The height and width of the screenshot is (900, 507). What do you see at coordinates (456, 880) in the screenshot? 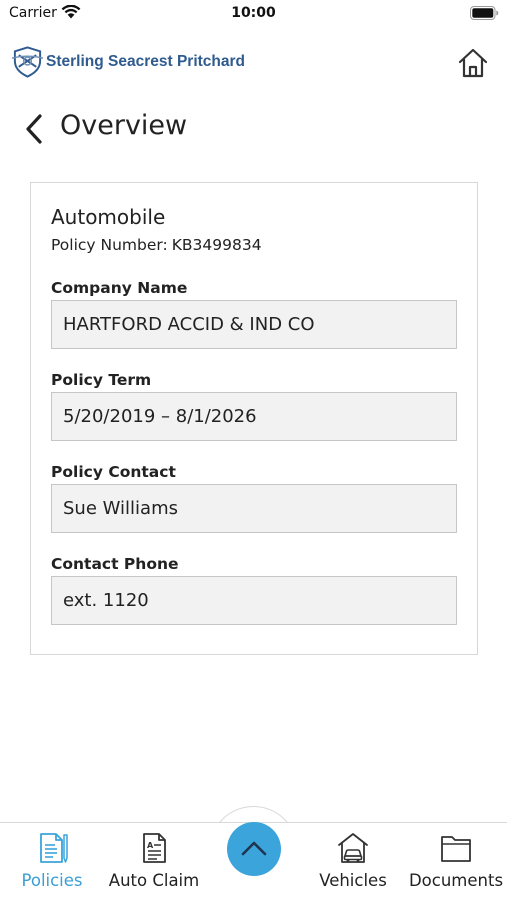
I see `tab-documents-label: Documents` at bounding box center [456, 880].